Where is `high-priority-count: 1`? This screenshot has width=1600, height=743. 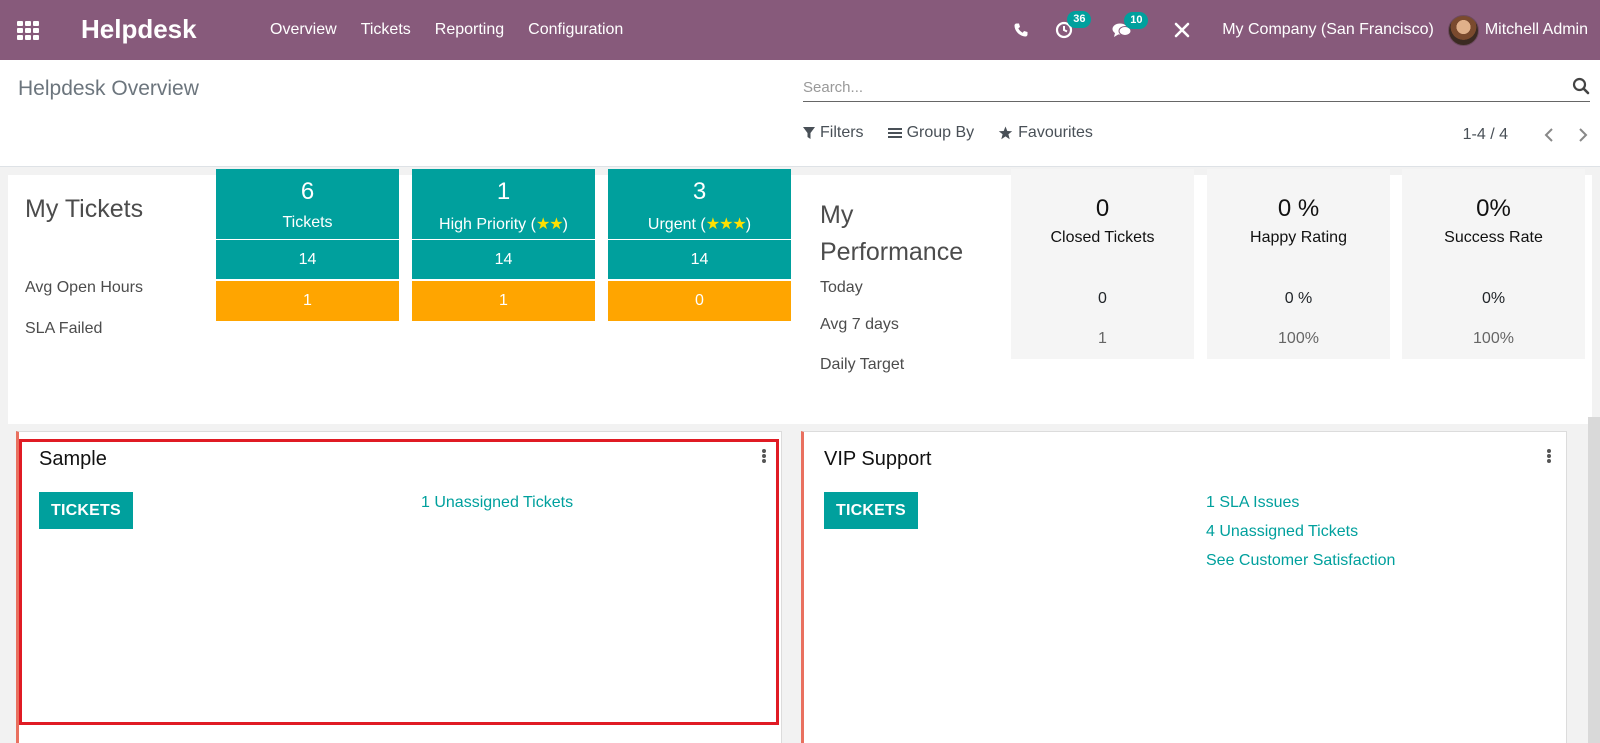
high-priority-count: 1 is located at coordinates (503, 191).